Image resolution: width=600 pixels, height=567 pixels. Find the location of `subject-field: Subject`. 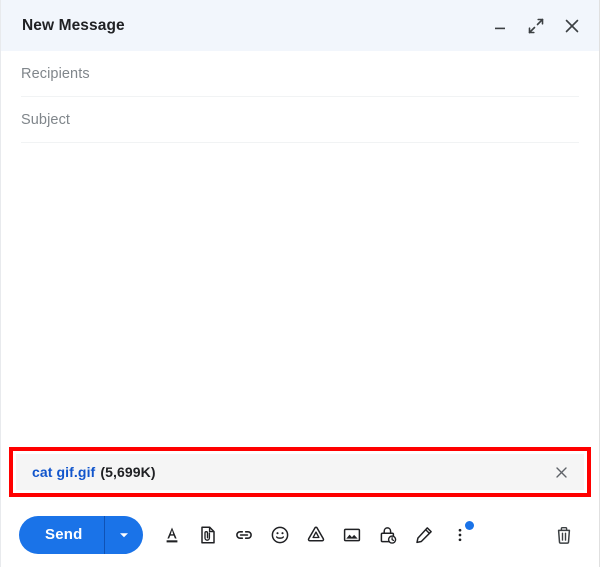

subject-field: Subject is located at coordinates (300, 120).